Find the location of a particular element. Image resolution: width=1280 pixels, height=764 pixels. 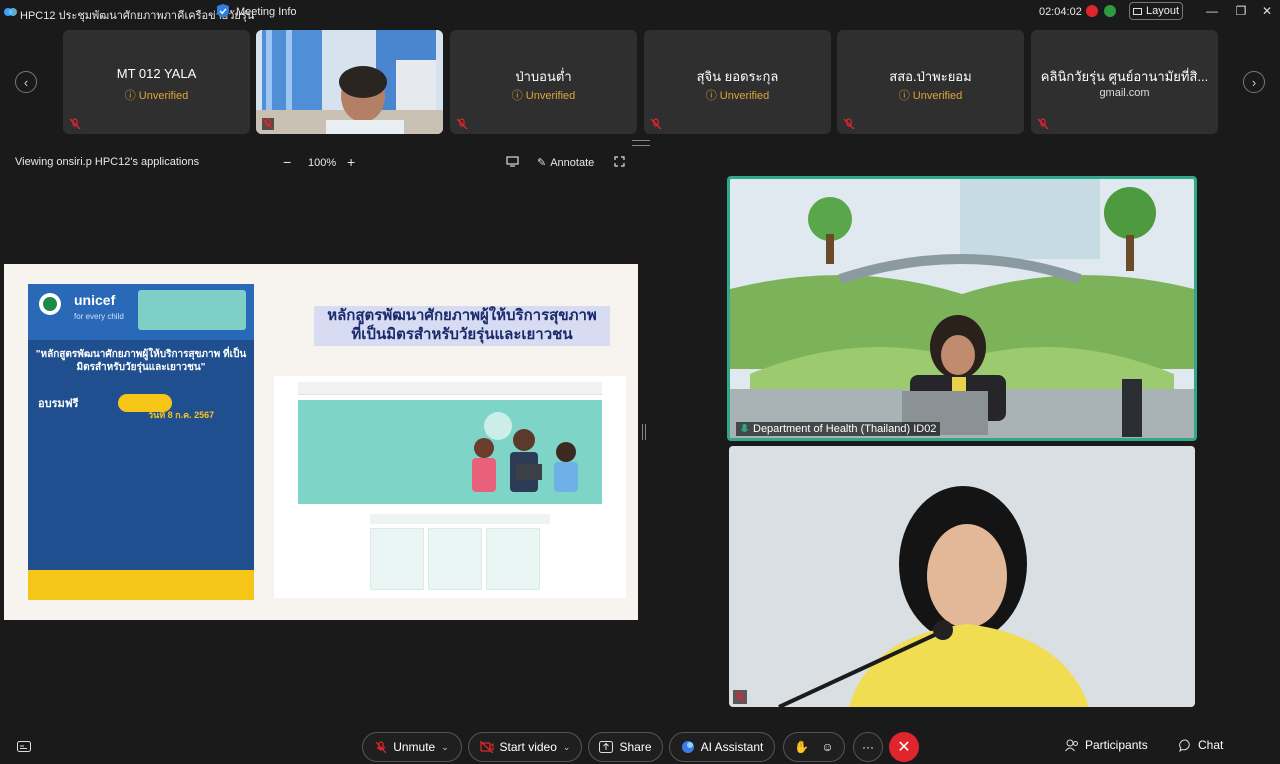

speaker-video is located at coordinates (962, 308).